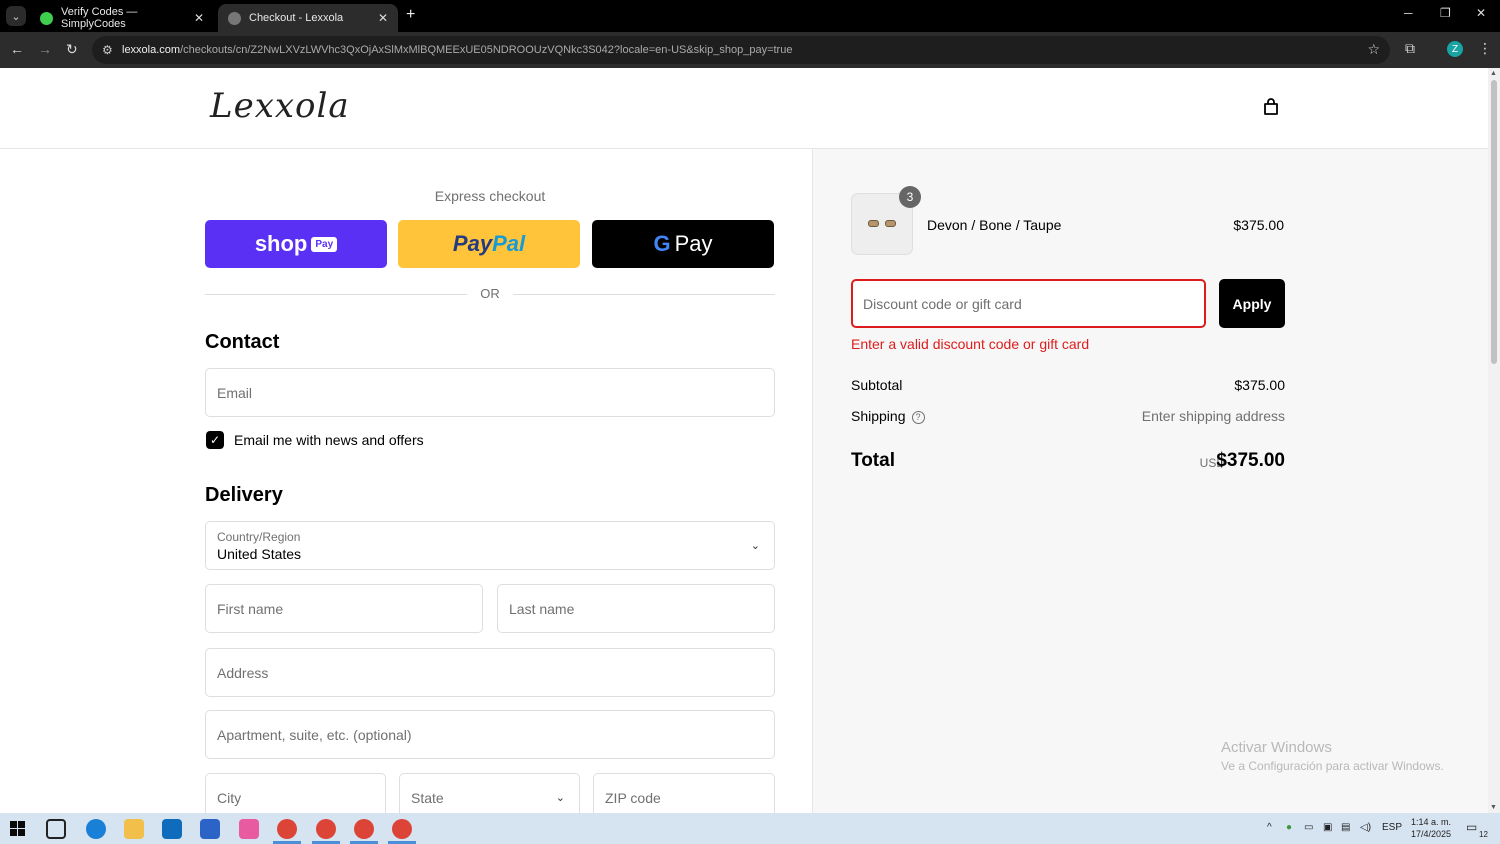  I want to click on subtotal-value: $375.00, so click(1259, 385).